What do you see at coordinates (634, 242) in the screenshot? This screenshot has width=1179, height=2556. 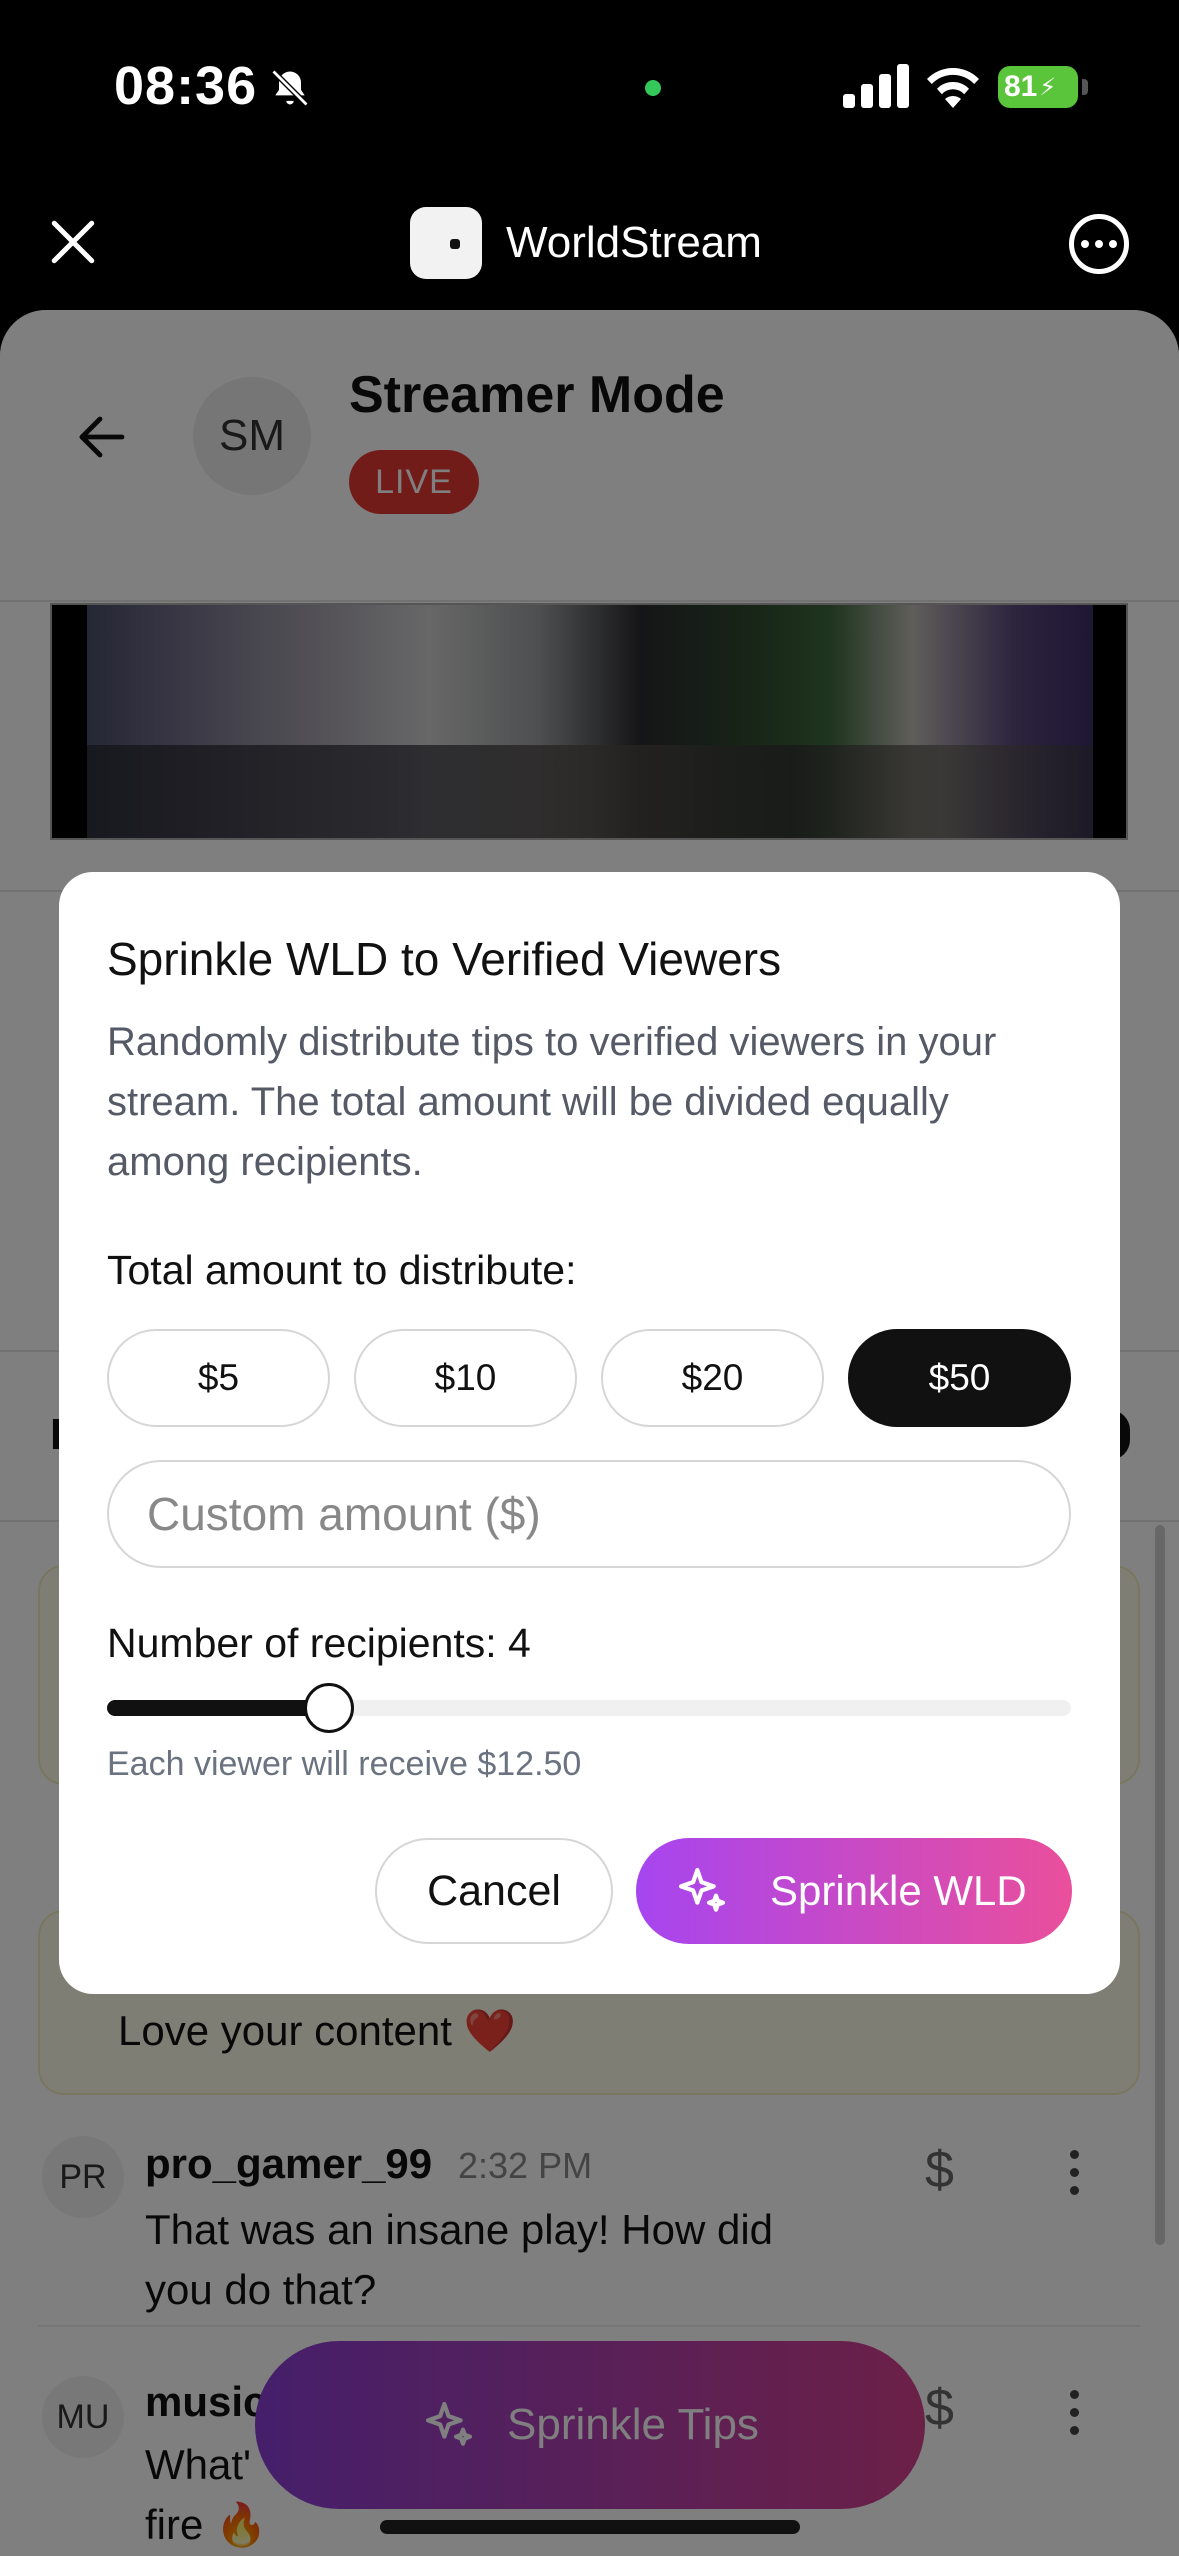 I see `app-title: WorldStream` at bounding box center [634, 242].